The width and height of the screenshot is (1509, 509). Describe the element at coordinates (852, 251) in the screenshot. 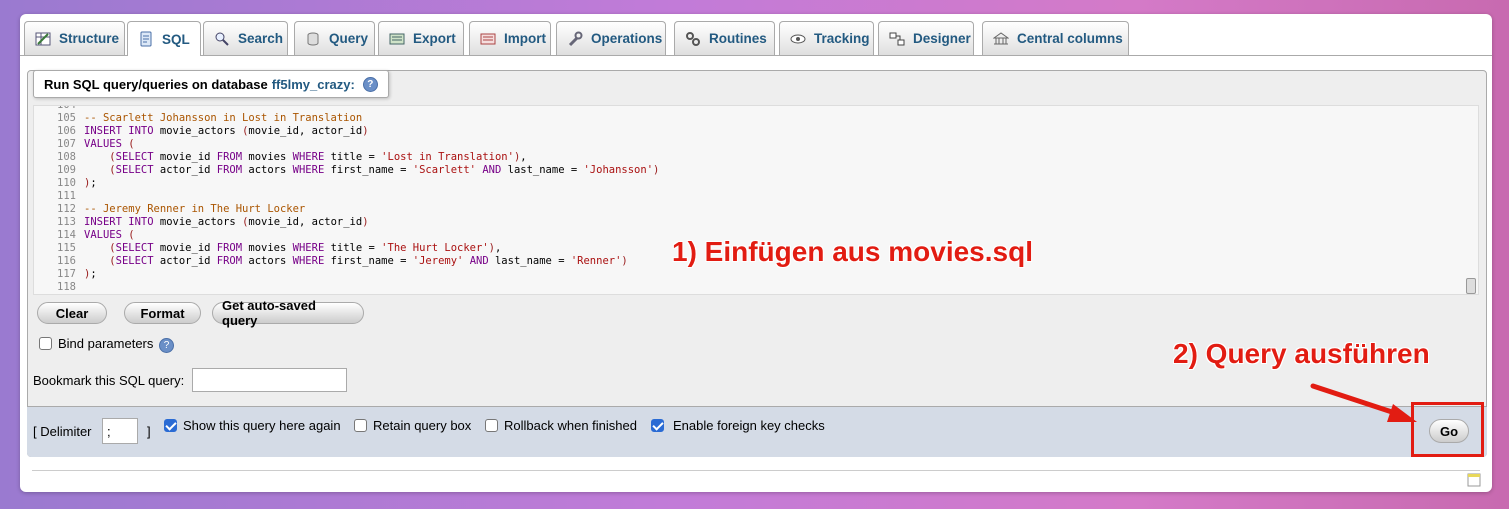

I see `annotation-step1: 1) Einfügen aus movies.sql` at that location.